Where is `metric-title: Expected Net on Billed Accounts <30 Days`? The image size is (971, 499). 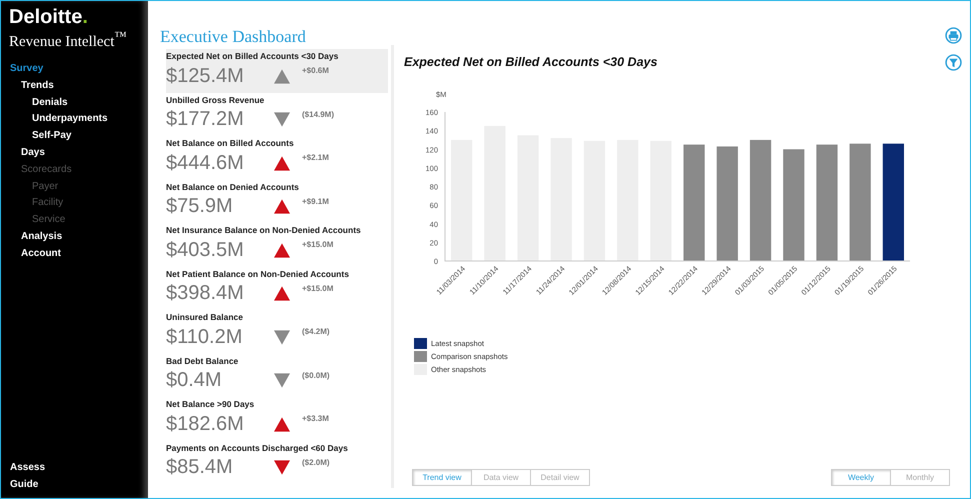 metric-title: Expected Net on Billed Accounts <30 Days is located at coordinates (253, 56).